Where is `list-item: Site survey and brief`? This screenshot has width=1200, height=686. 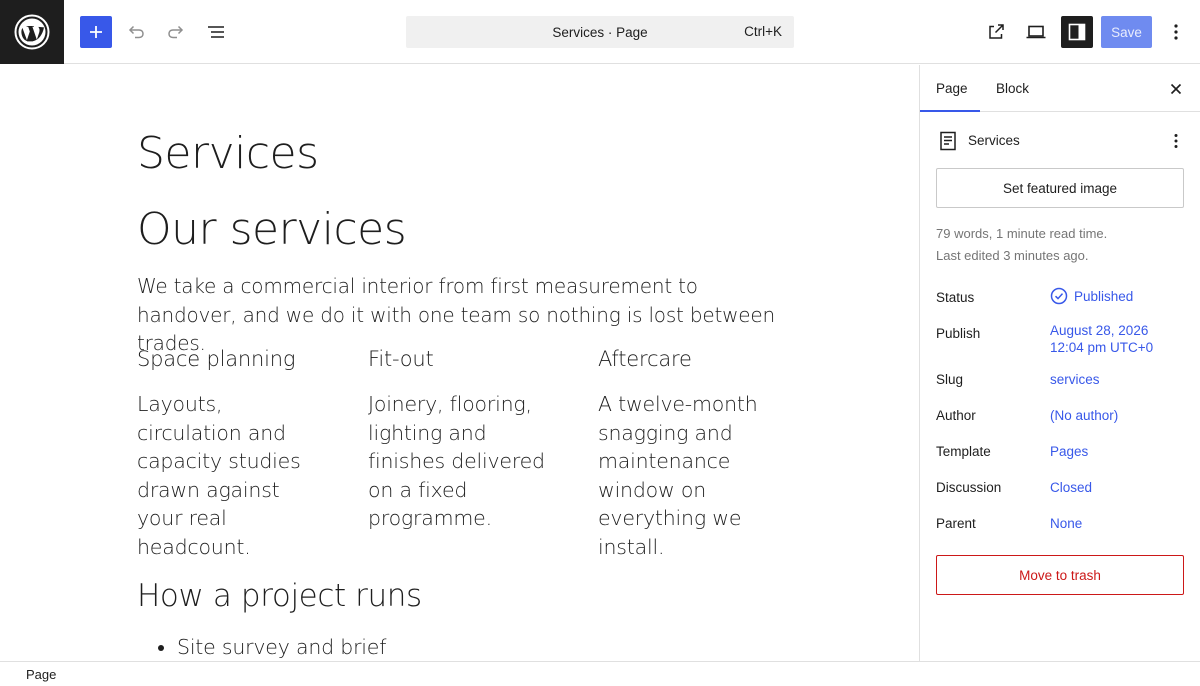 list-item: Site survey and brief is located at coordinates (281, 647).